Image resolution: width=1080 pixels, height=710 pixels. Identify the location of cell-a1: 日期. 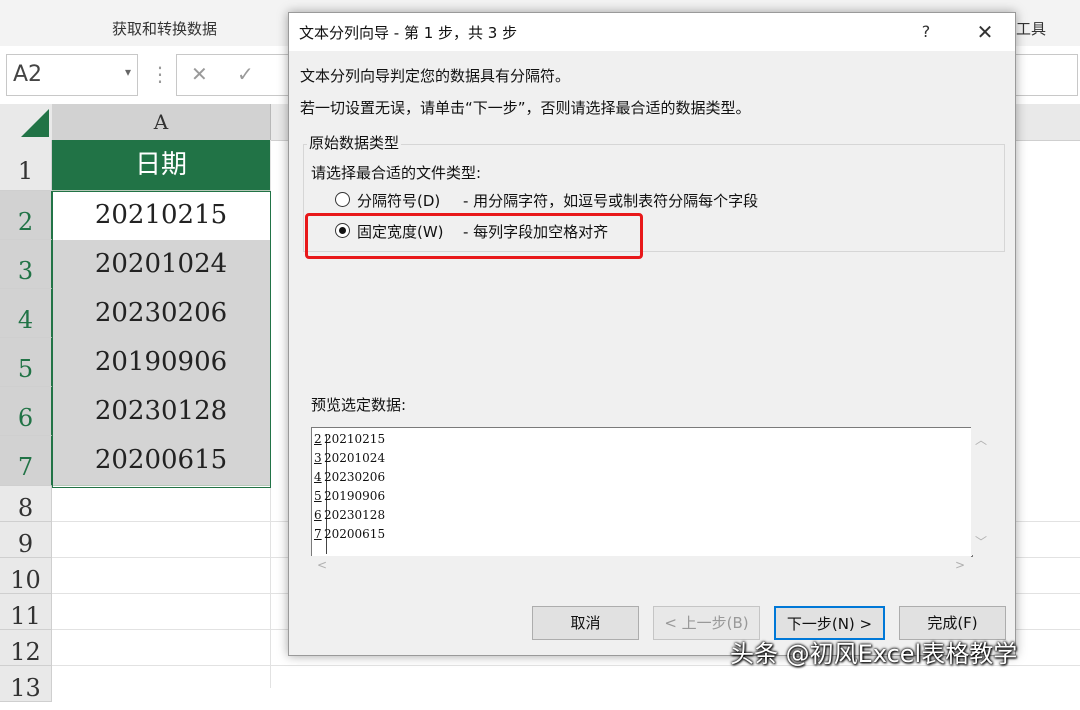
(161, 166).